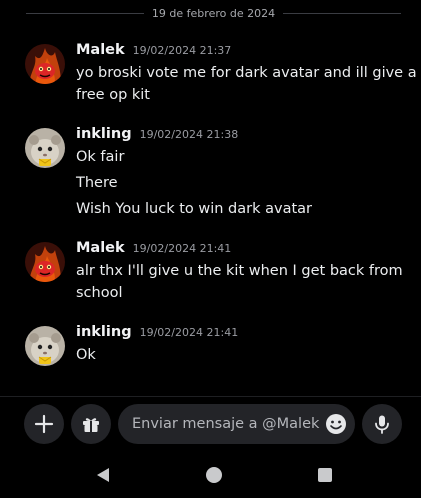  Describe the element at coordinates (99, 293) in the screenshot. I see `message-text: school` at that location.